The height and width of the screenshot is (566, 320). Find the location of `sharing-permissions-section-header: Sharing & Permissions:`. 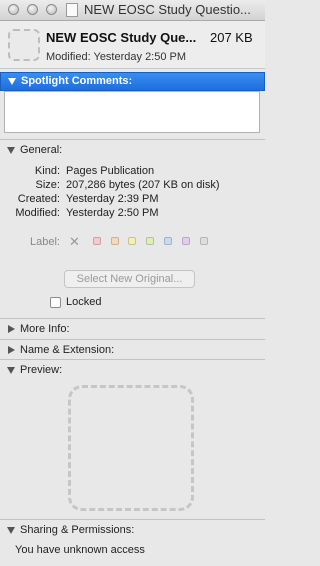

sharing-permissions-section-header: Sharing & Permissions: is located at coordinates (132, 531).